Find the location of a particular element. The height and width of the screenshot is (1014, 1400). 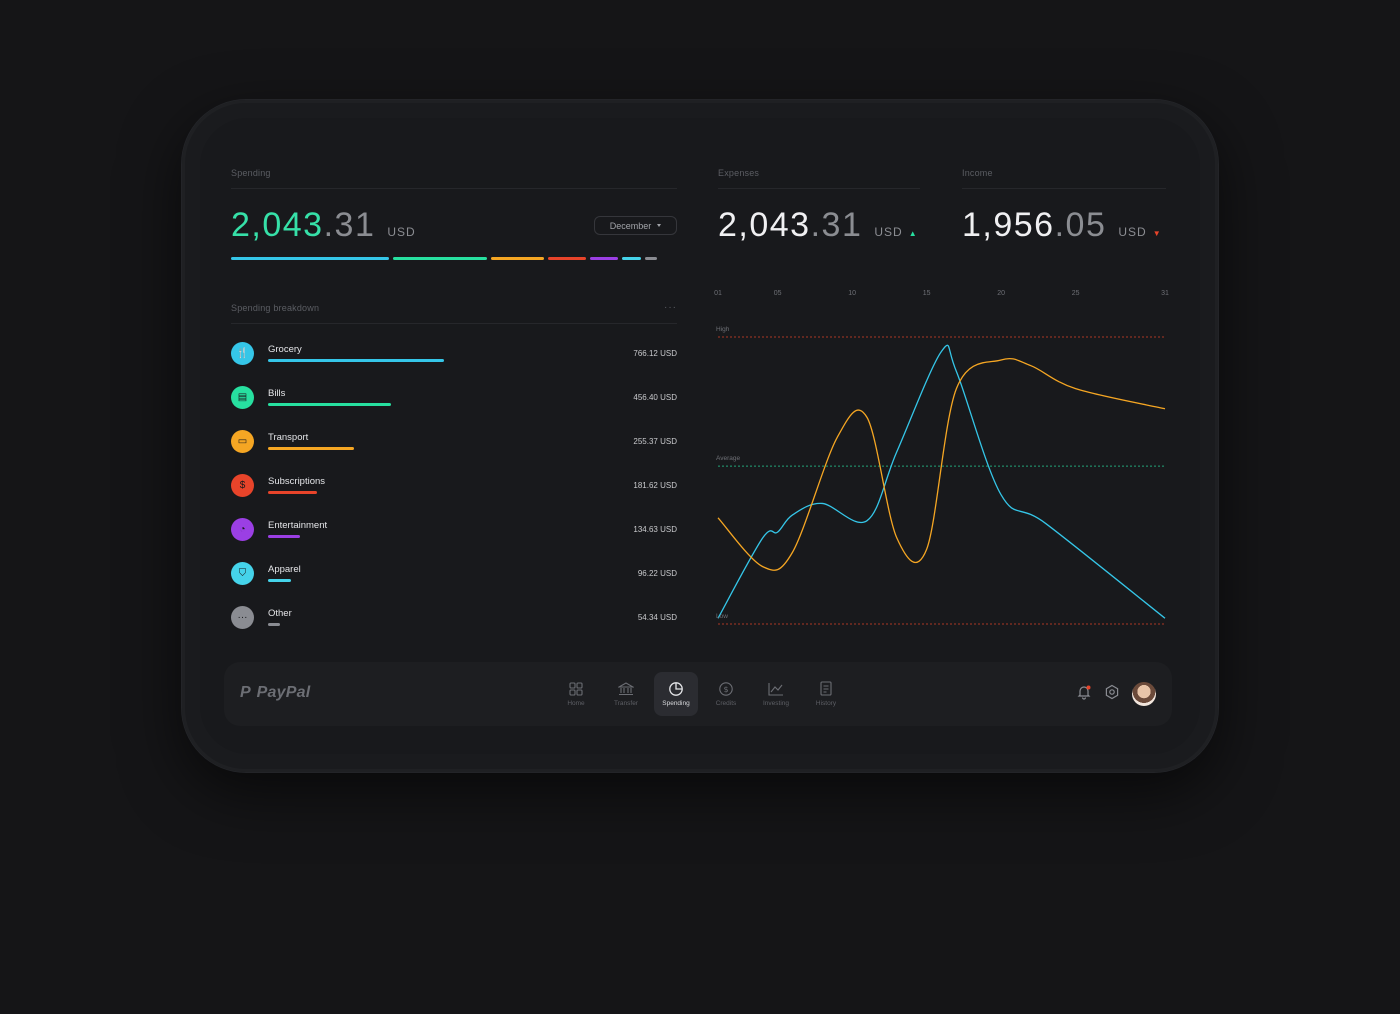

nav-transfer: Transfer is located at coordinates (626, 694).